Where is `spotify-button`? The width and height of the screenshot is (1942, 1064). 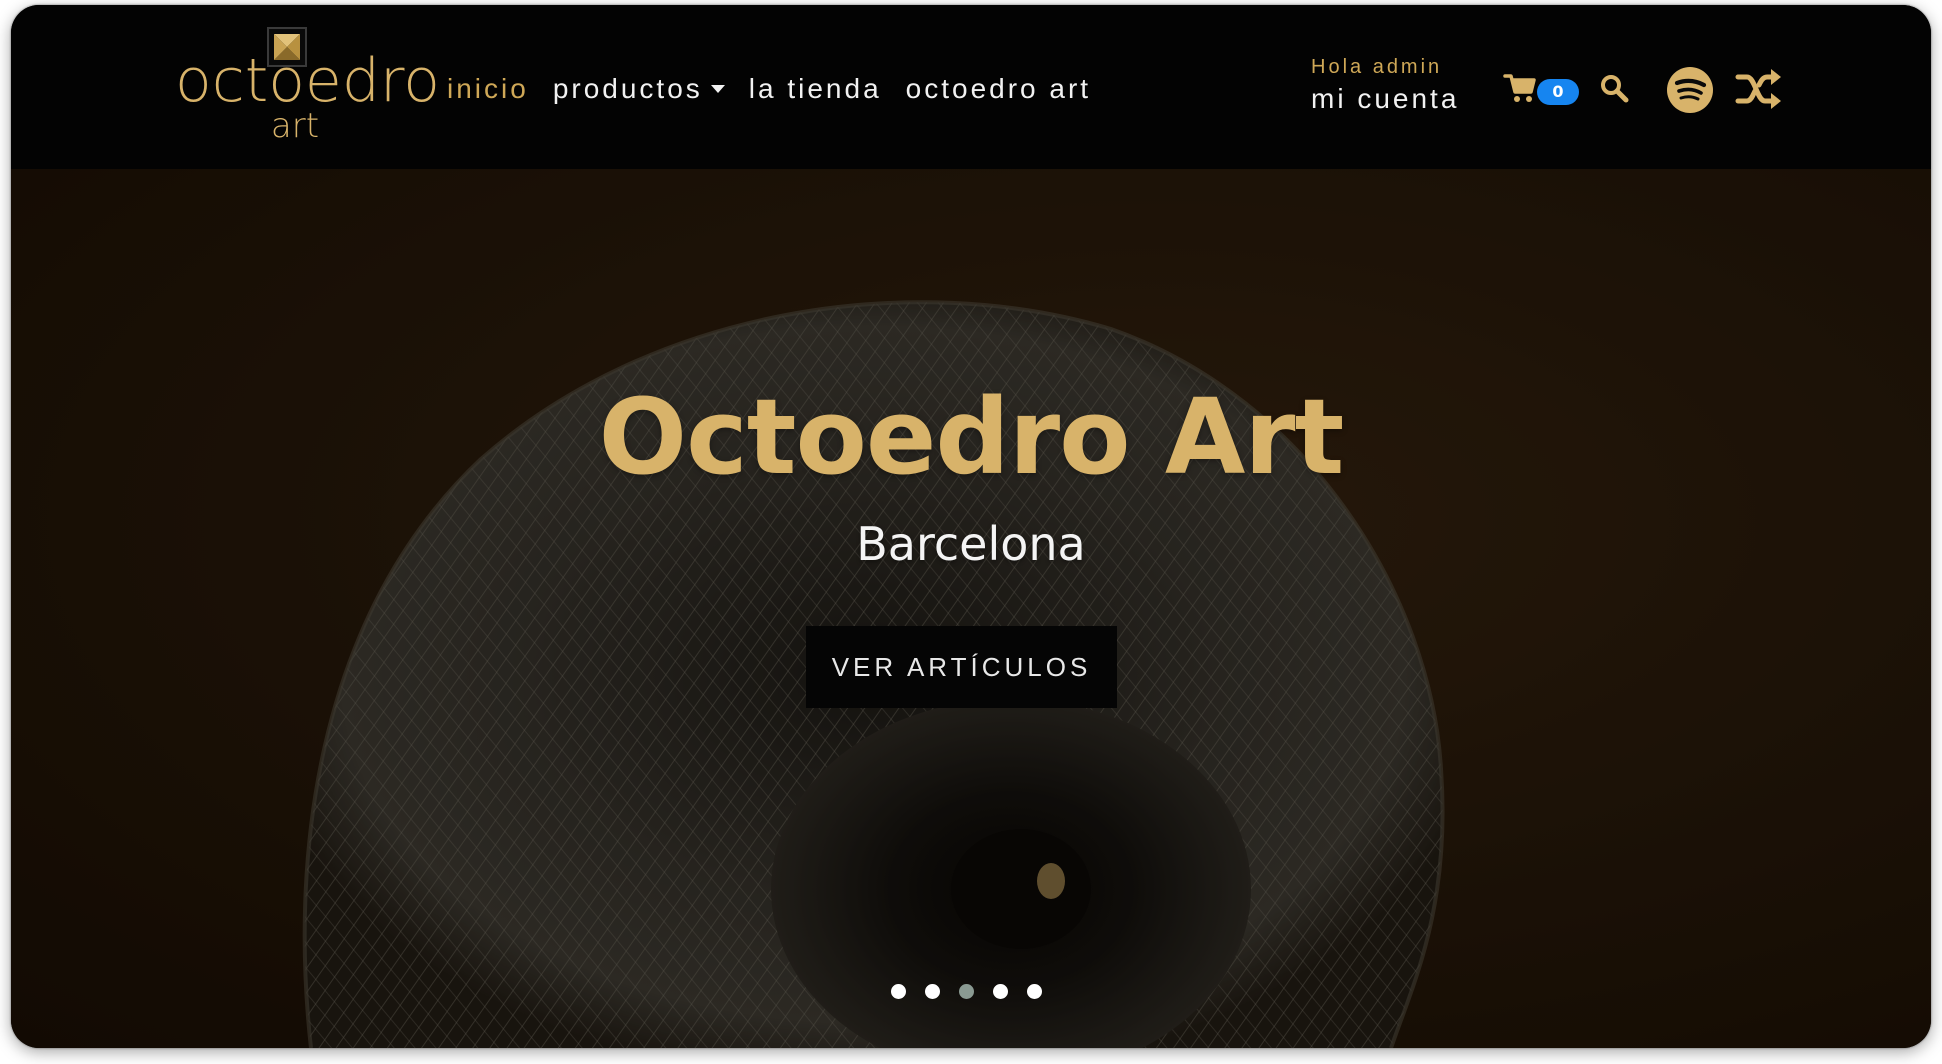 spotify-button is located at coordinates (1690, 92).